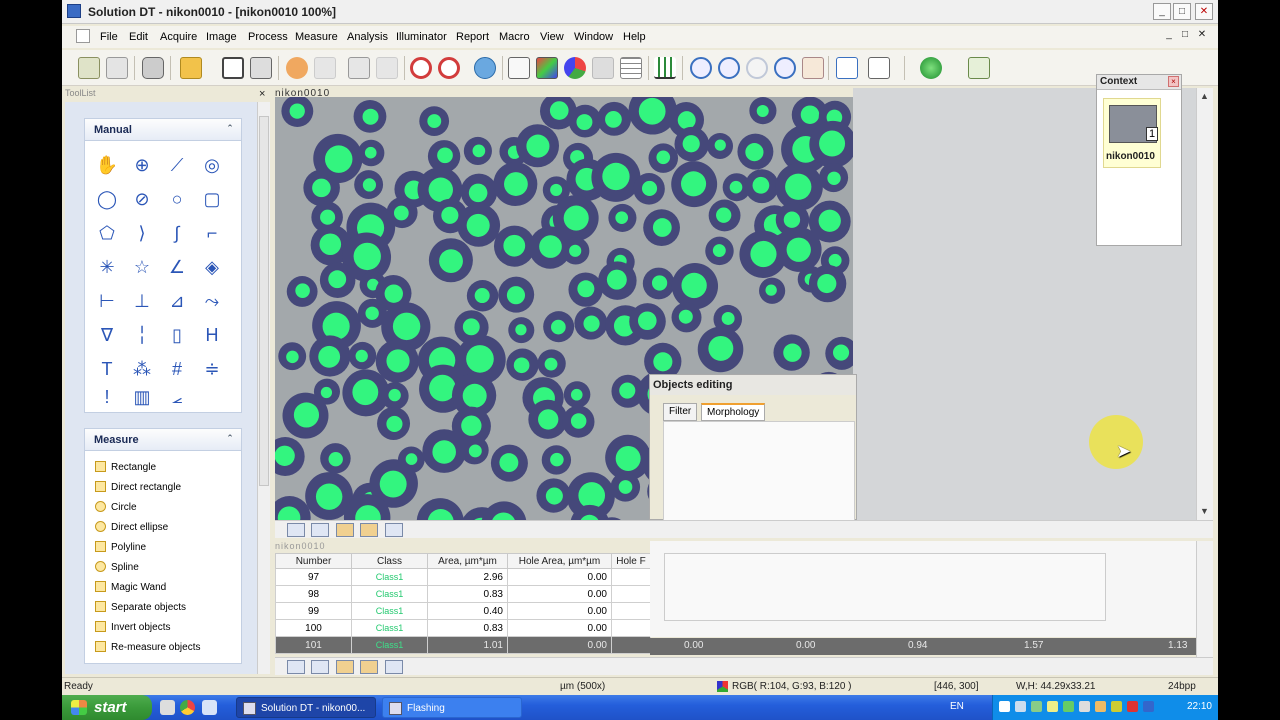  I want to click on image-thumbnail: 1 nikon0010, so click(1132, 133).